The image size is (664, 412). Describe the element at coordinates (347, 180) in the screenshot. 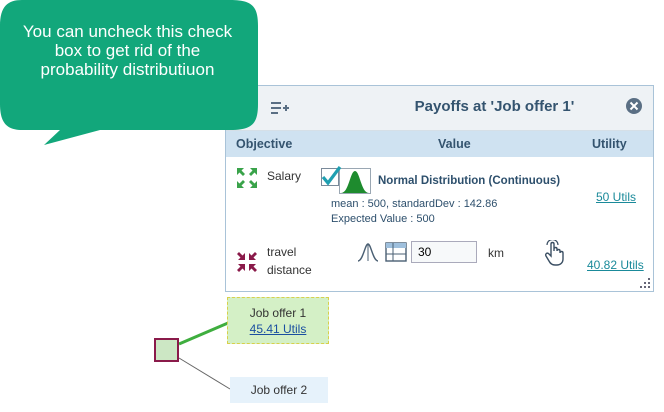

I see `distribution-checkbox` at that location.